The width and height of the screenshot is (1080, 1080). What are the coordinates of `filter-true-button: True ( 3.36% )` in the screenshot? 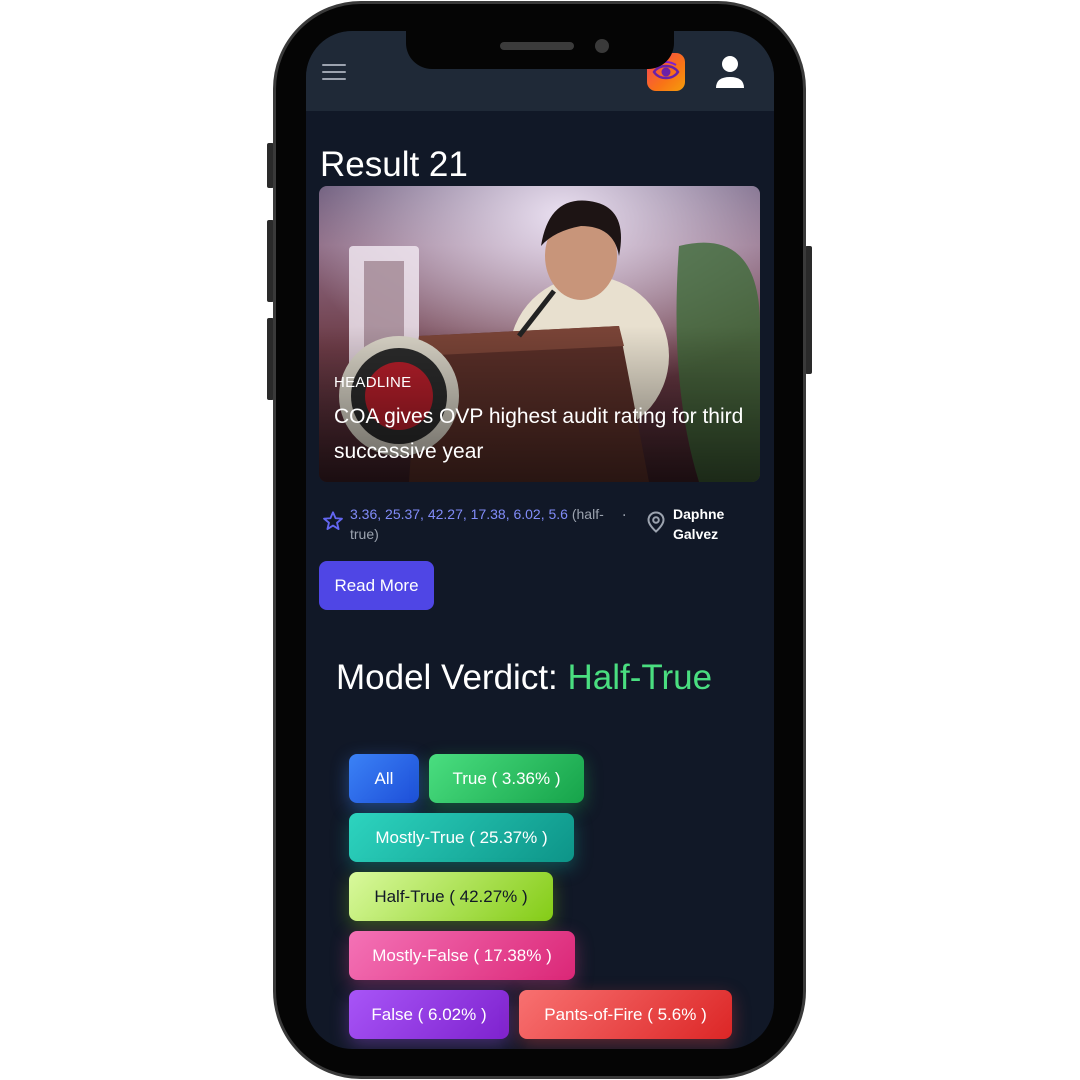 It's located at (506, 778).